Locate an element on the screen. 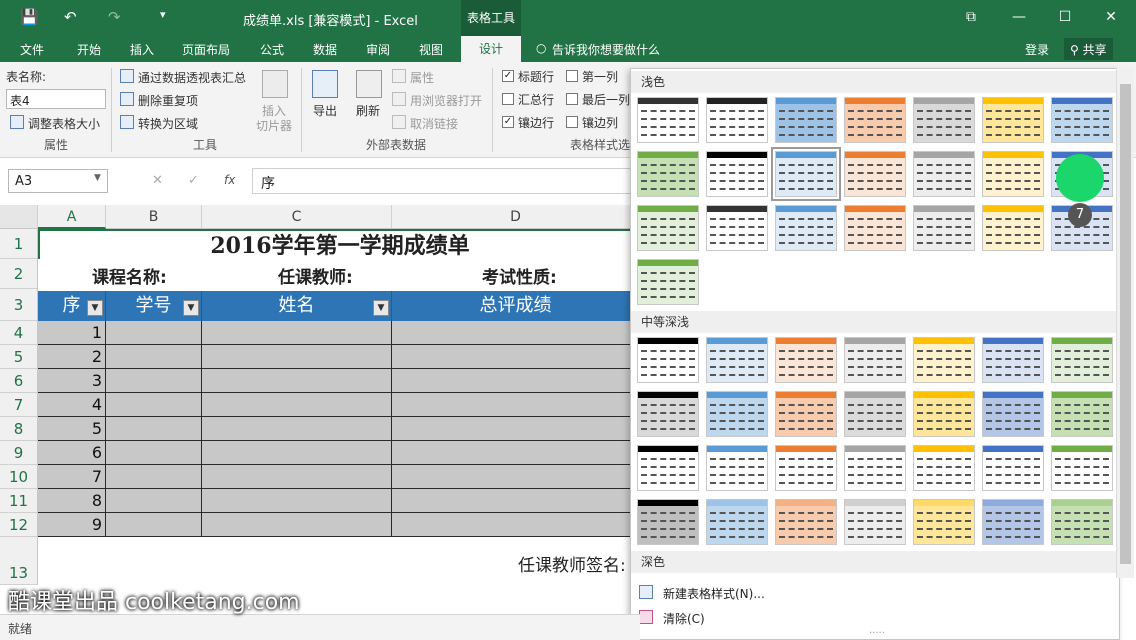  row-header: 11 is located at coordinates (19, 501).